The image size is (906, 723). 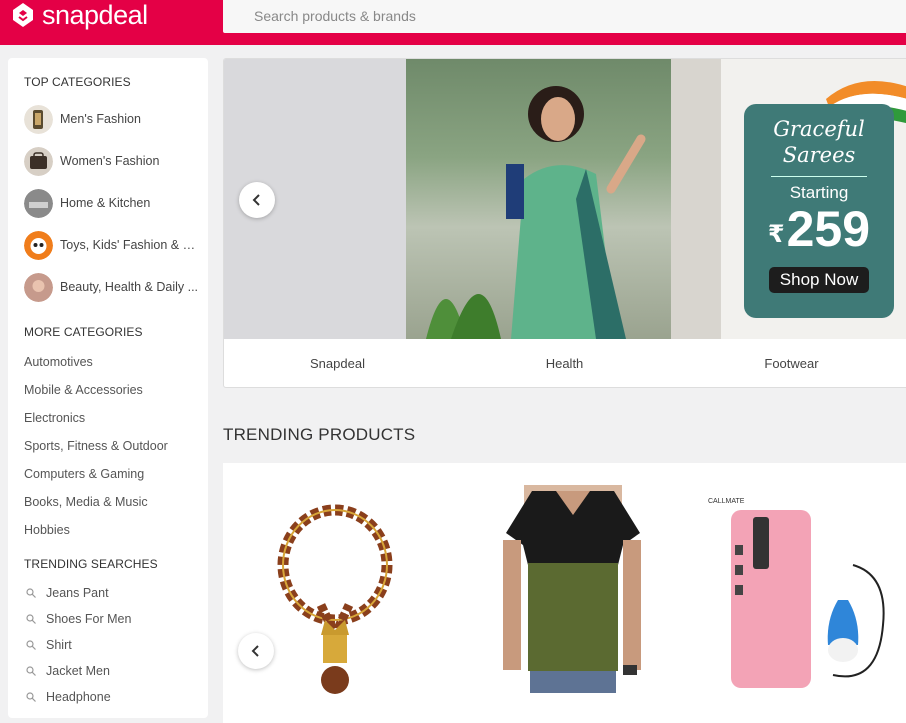 What do you see at coordinates (38, 119) in the screenshot?
I see `mens-fashion-thumbnail` at bounding box center [38, 119].